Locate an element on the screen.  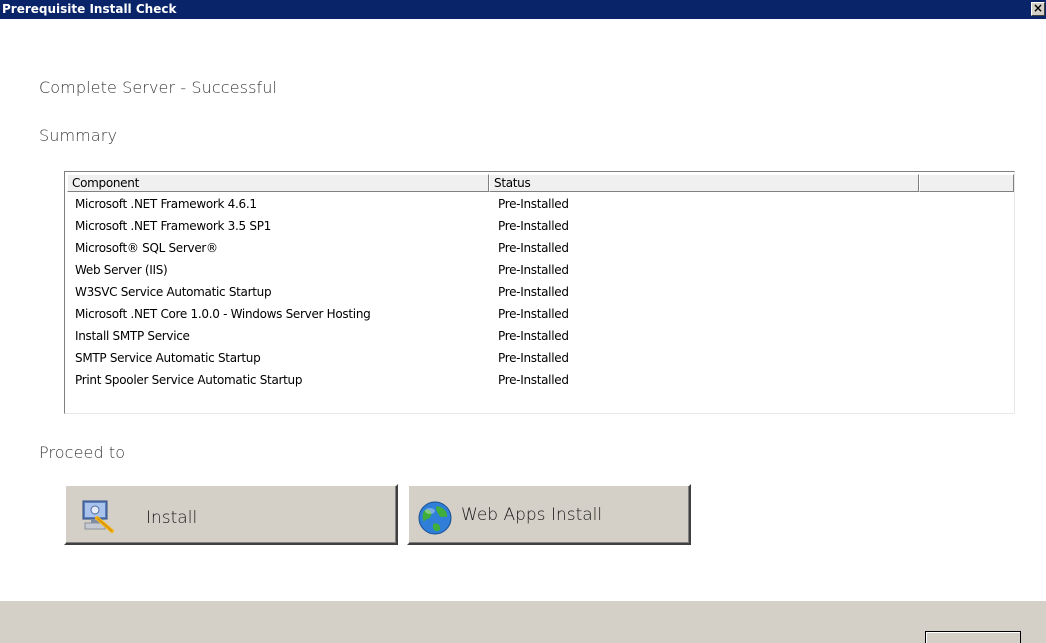
result-heading: Complete Server - Successful is located at coordinates (158, 87).